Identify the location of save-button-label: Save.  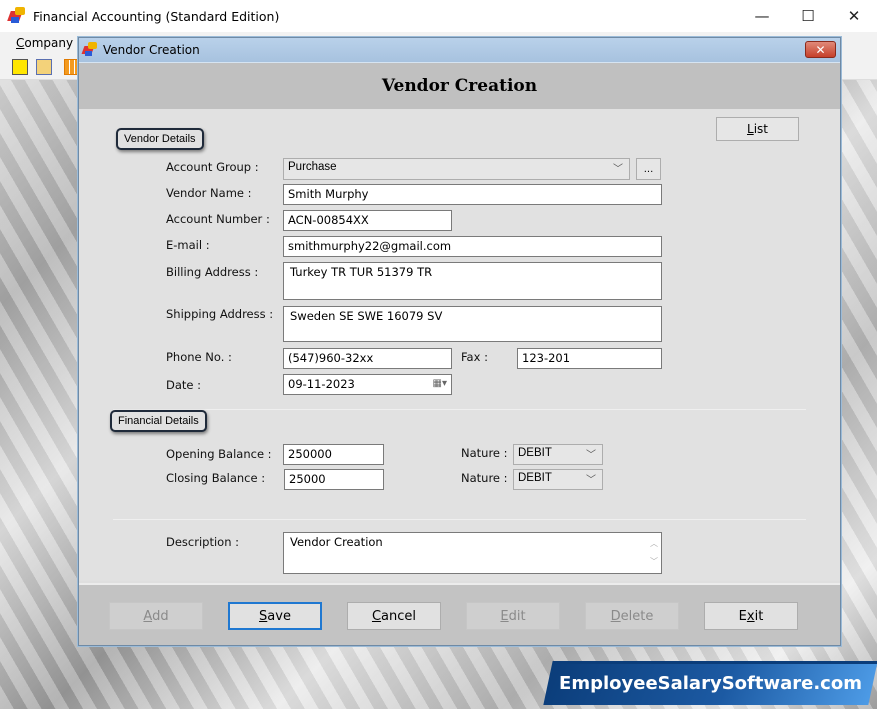
(275, 616).